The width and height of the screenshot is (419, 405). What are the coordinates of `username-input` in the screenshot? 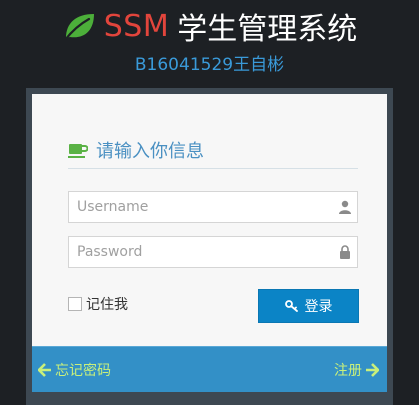 It's located at (198, 207).